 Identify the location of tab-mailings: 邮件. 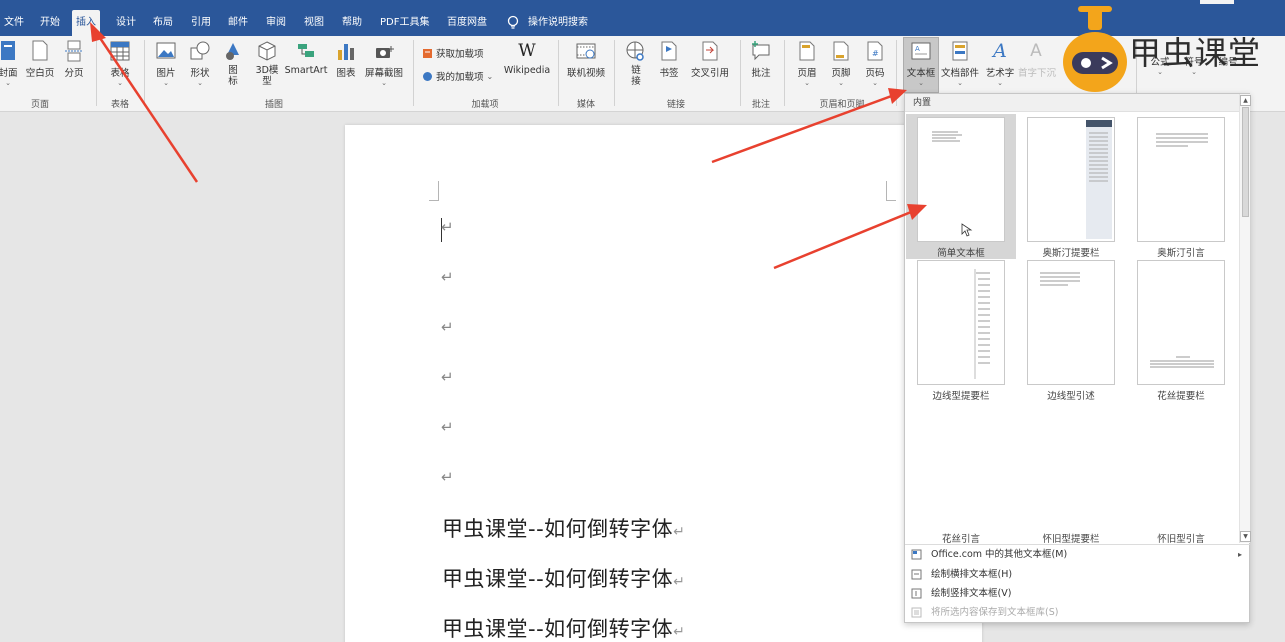
(238, 23).